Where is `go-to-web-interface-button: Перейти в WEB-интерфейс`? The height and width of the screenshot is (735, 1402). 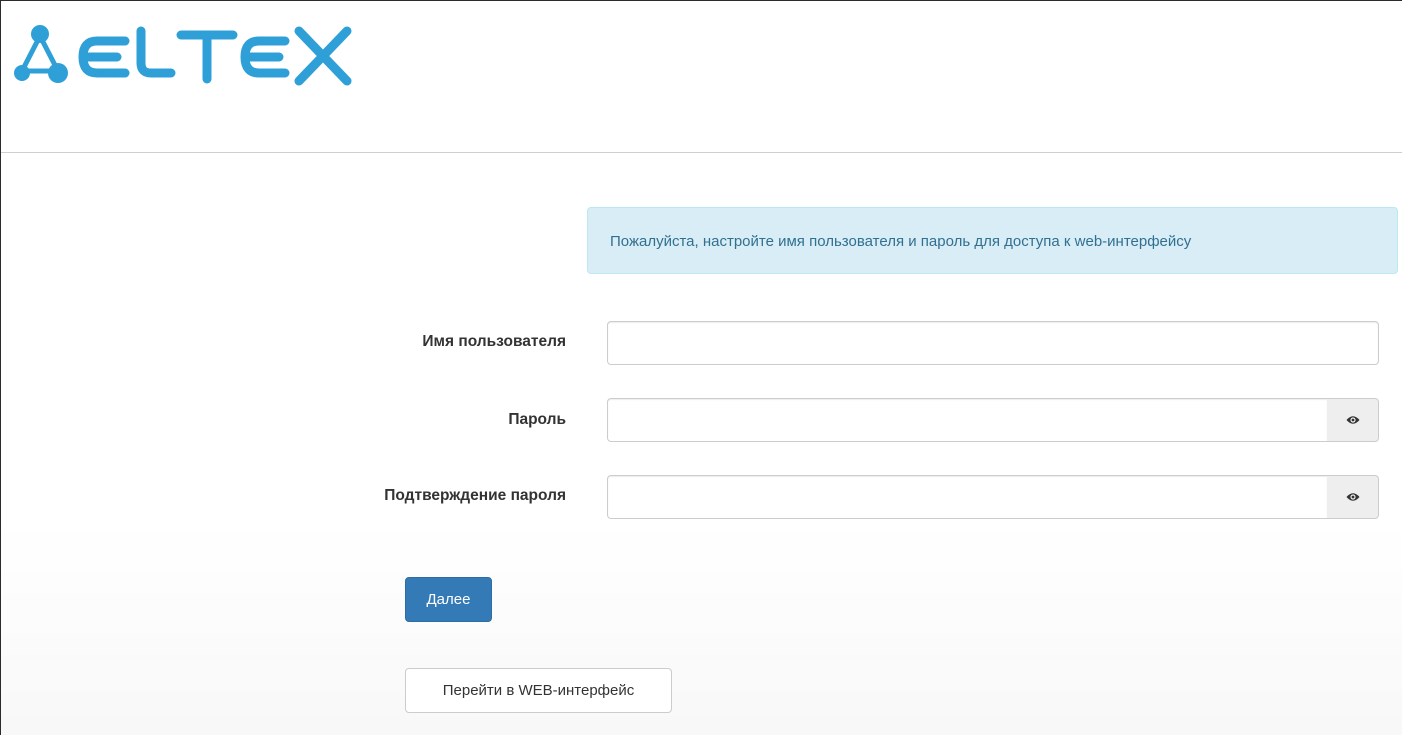 go-to-web-interface-button: Перейти в WEB-интерфейс is located at coordinates (538, 690).